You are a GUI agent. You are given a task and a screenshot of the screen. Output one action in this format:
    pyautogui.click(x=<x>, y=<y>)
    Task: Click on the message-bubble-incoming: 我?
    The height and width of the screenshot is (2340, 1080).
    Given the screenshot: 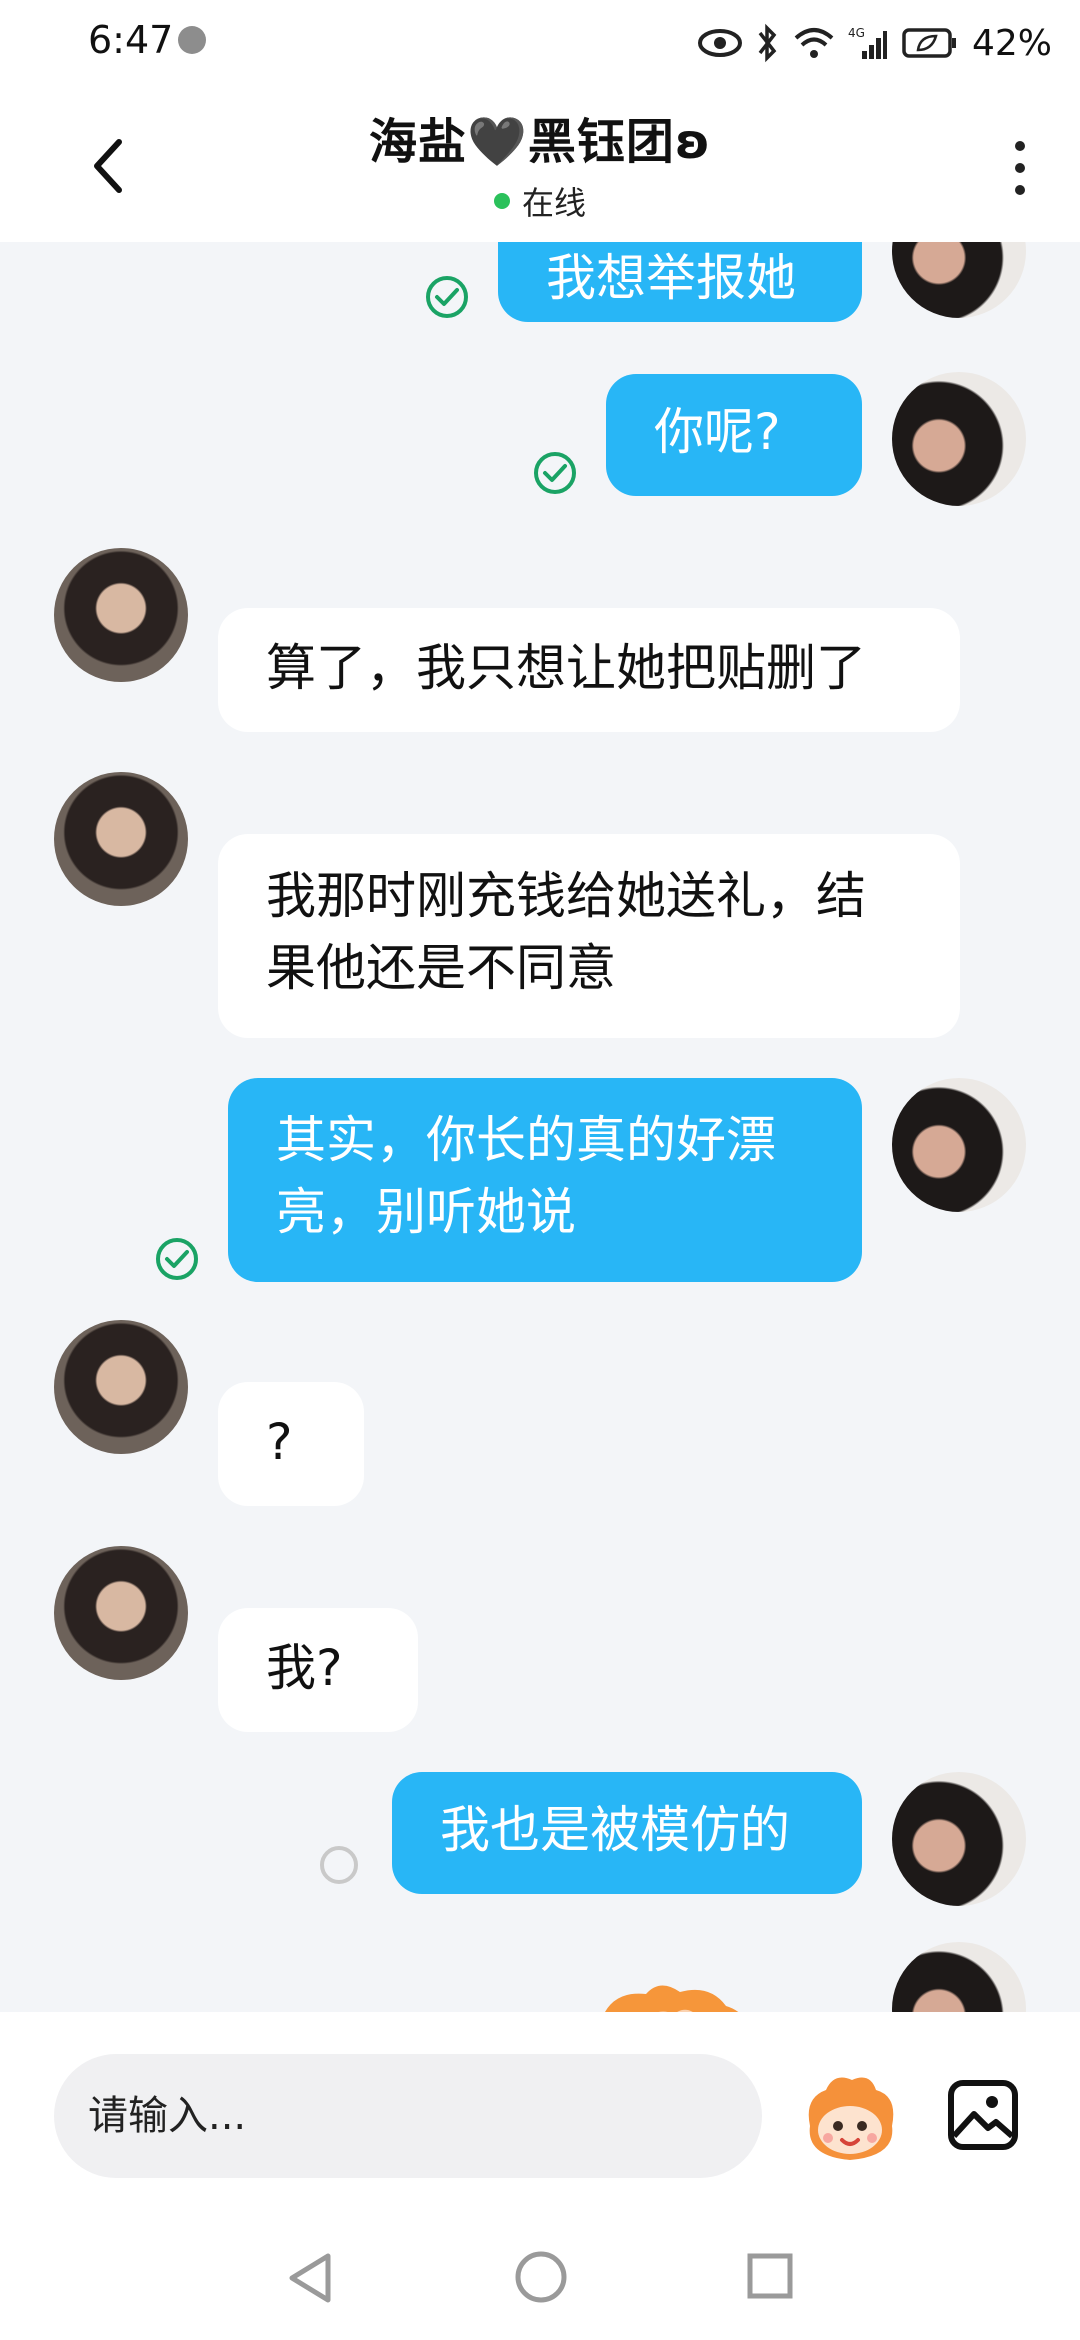 What is the action you would take?
    pyautogui.click(x=318, y=1670)
    